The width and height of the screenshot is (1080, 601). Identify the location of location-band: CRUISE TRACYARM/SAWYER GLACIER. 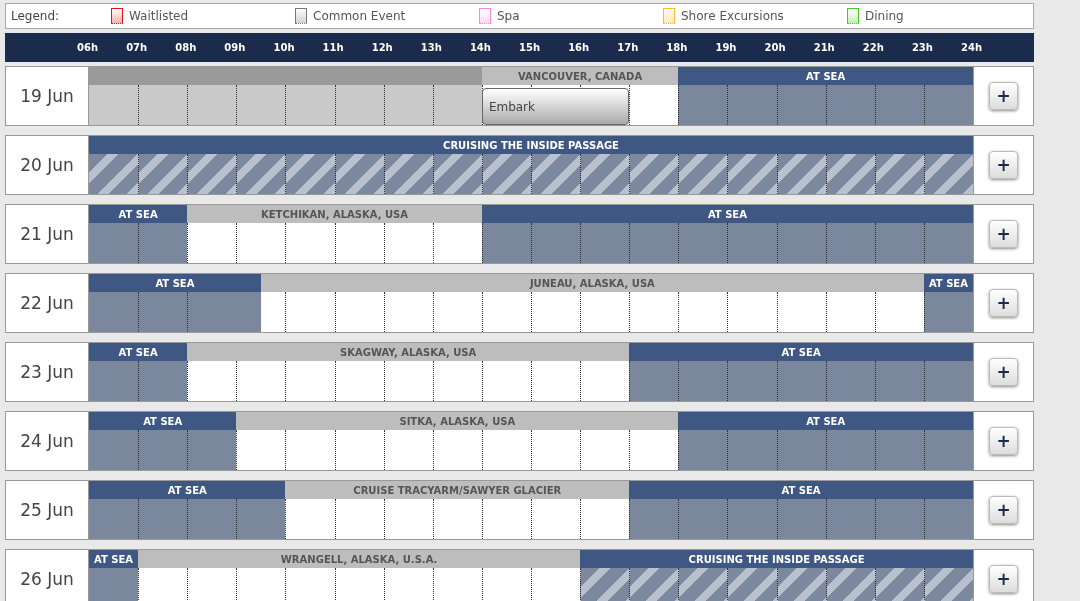
(457, 490).